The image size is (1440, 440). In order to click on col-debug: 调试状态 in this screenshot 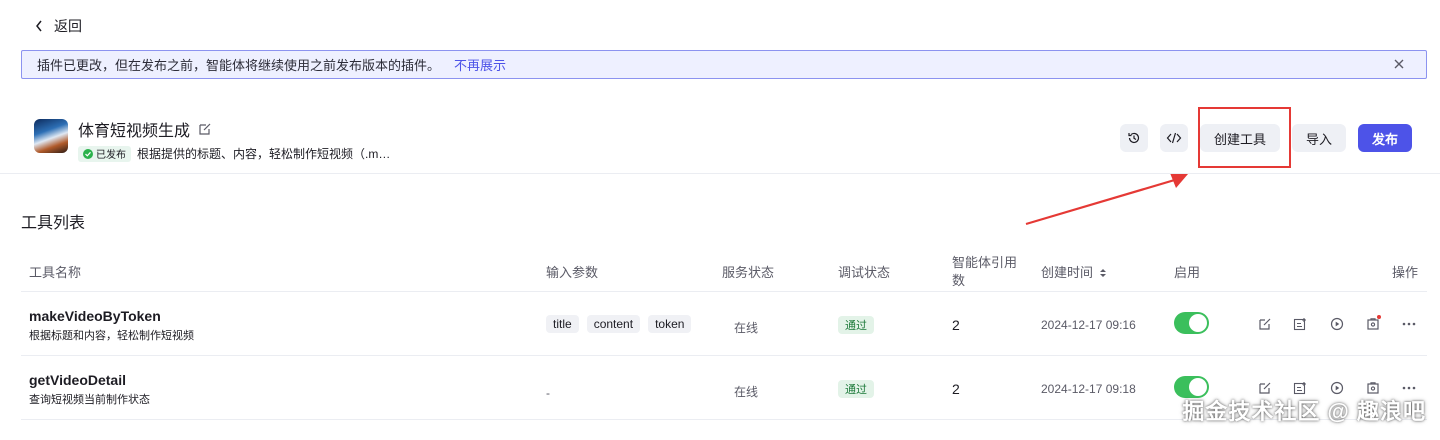, I will do `click(864, 272)`.